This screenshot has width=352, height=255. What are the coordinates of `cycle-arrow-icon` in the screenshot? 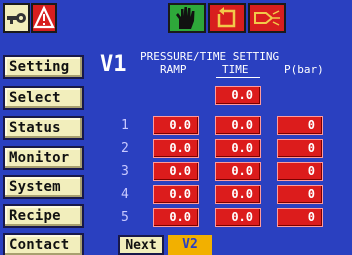 It's located at (226, 17).